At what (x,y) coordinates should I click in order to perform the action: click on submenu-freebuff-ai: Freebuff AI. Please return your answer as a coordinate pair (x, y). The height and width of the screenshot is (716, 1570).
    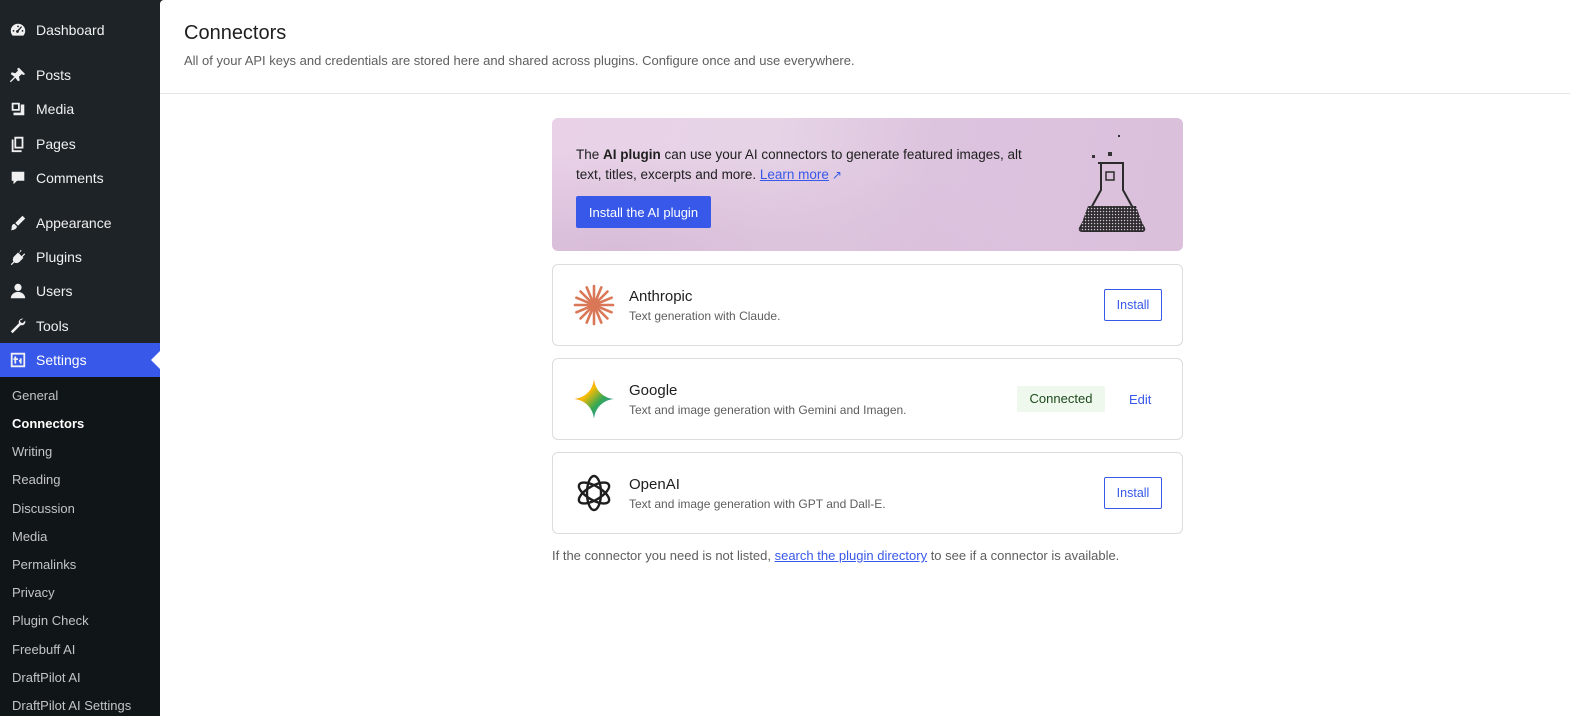
    Looking at the image, I should click on (43, 650).